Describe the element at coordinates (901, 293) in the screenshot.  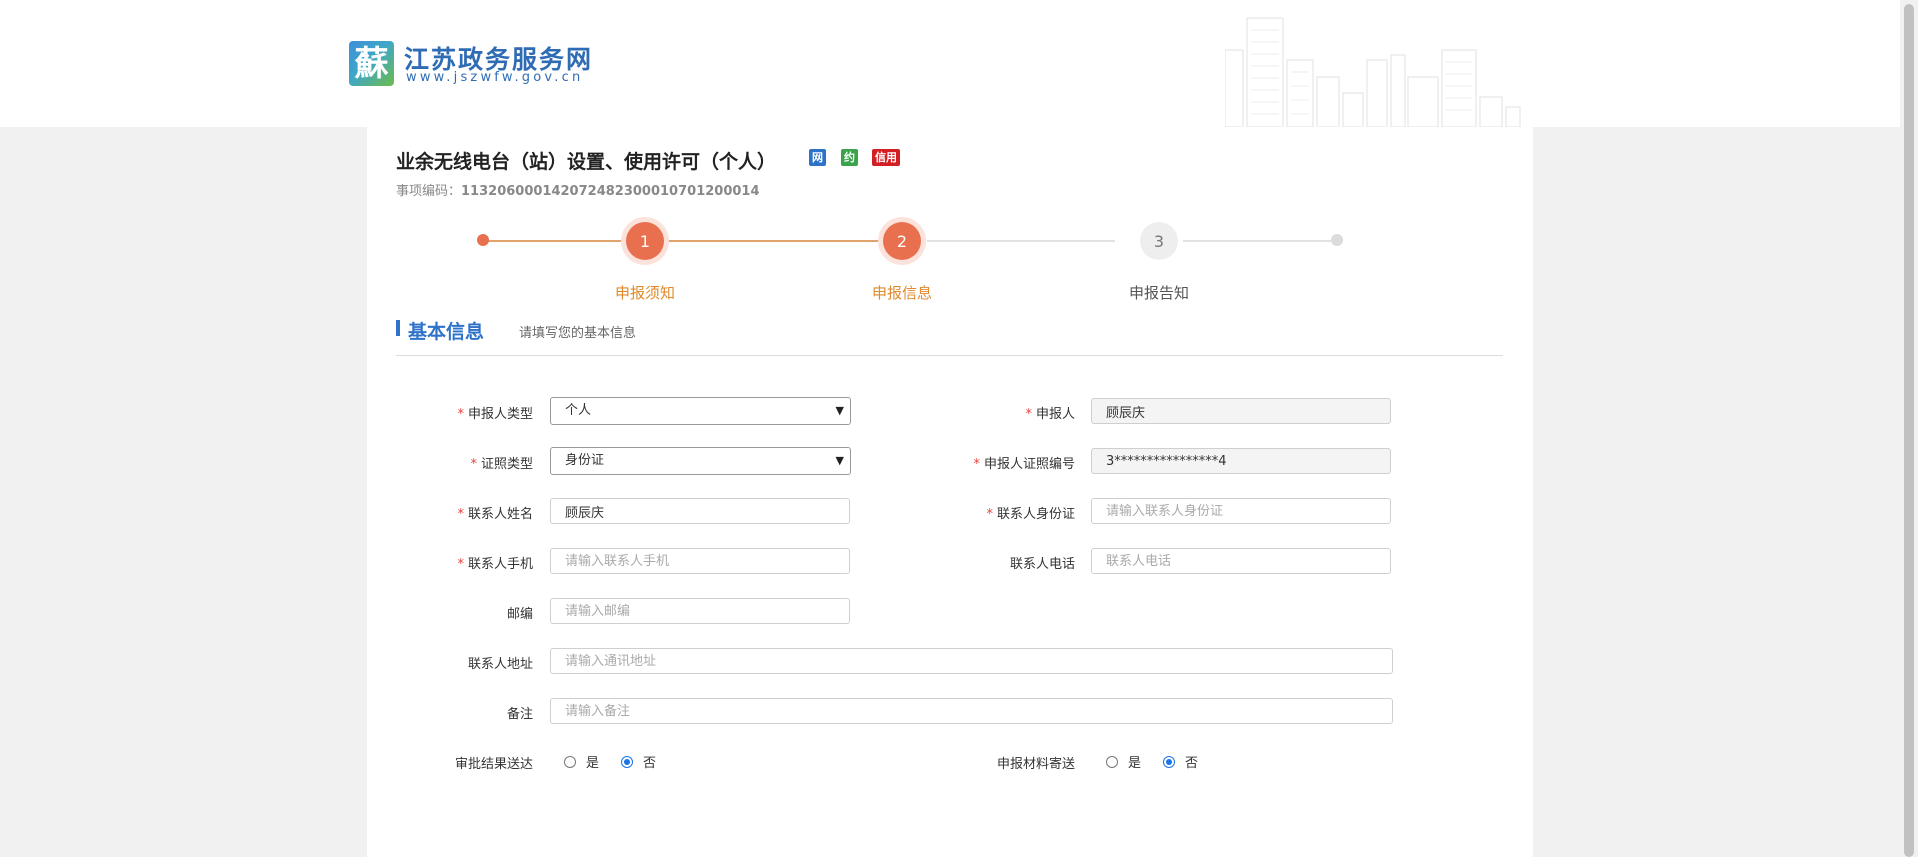
I see `step-2-label: 申报信息` at that location.